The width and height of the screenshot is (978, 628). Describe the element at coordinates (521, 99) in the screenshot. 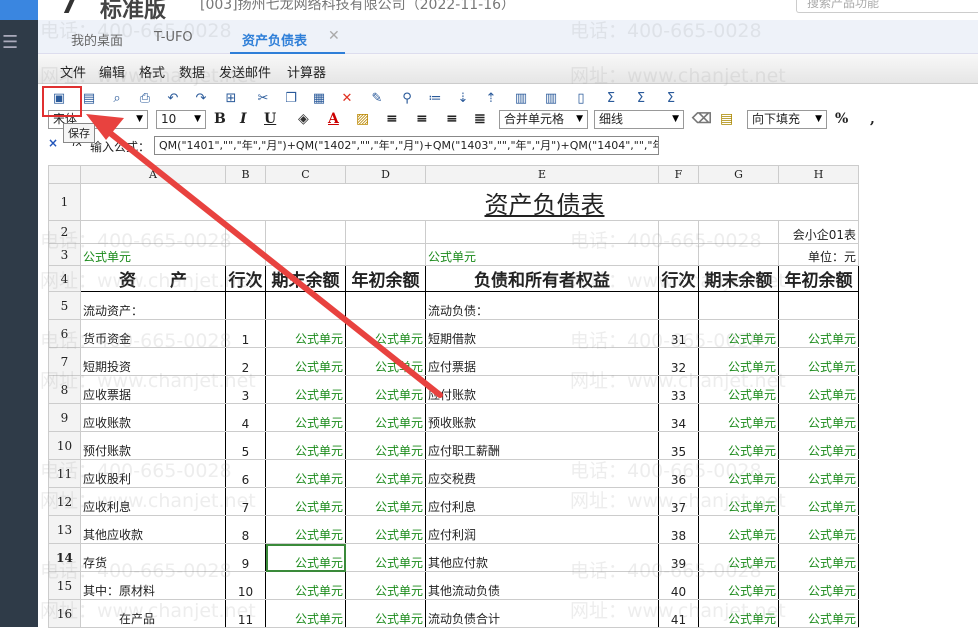

I see `paste-special-icon: ▥` at that location.